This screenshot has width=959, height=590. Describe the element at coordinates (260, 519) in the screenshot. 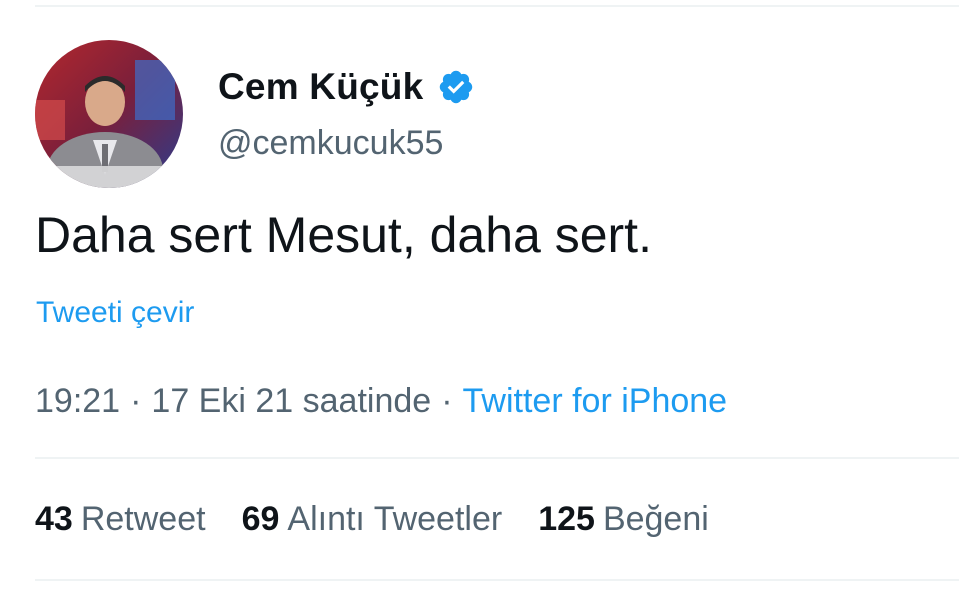

I see `quotes-count: 69` at that location.